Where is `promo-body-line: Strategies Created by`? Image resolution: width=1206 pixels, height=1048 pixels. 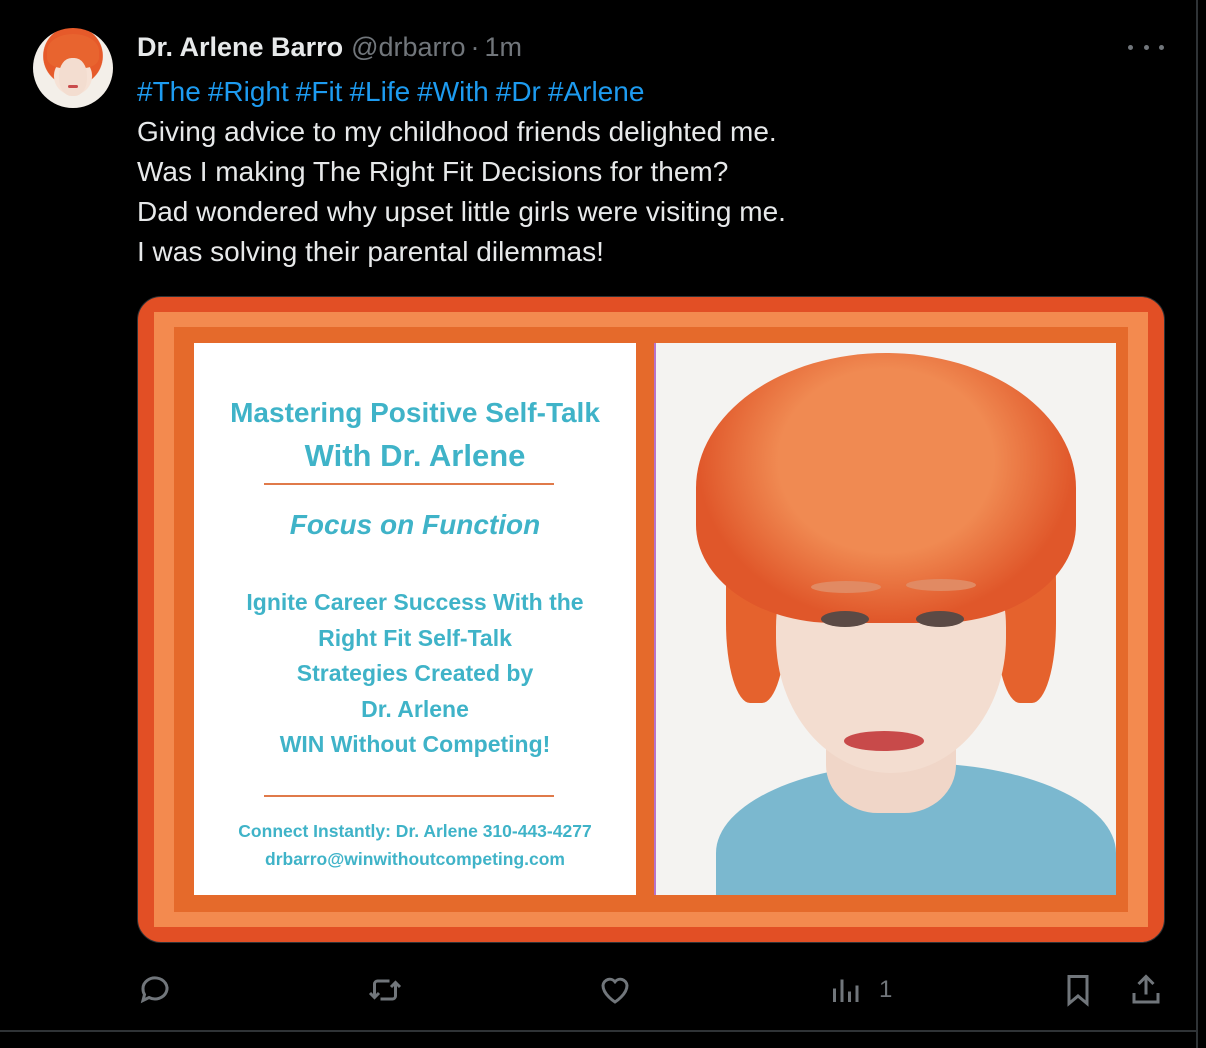
promo-body-line: Strategies Created by is located at coordinates (415, 673).